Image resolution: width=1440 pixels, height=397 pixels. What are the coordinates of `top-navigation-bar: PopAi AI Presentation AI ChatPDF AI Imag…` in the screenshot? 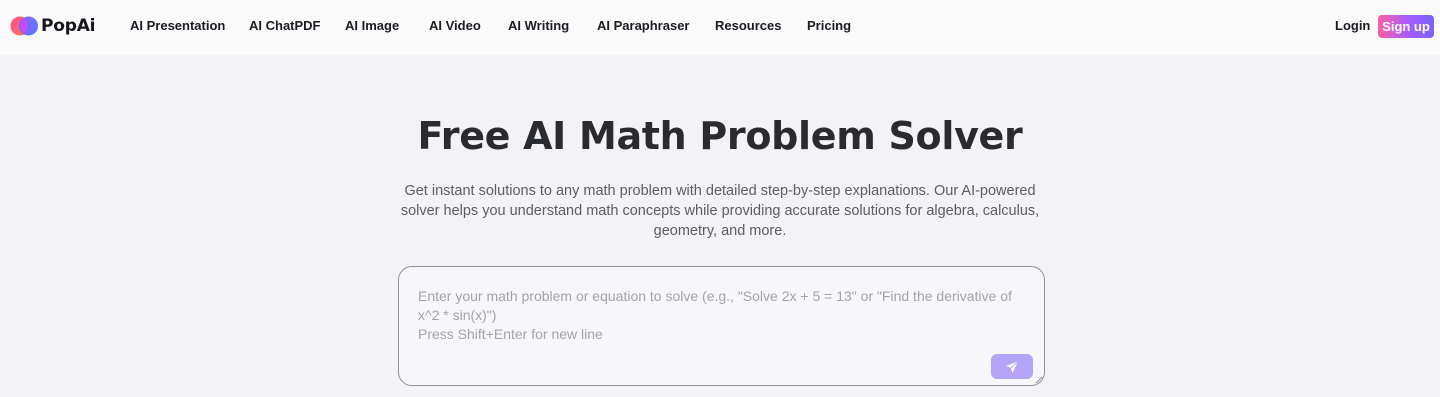 It's located at (720, 27).